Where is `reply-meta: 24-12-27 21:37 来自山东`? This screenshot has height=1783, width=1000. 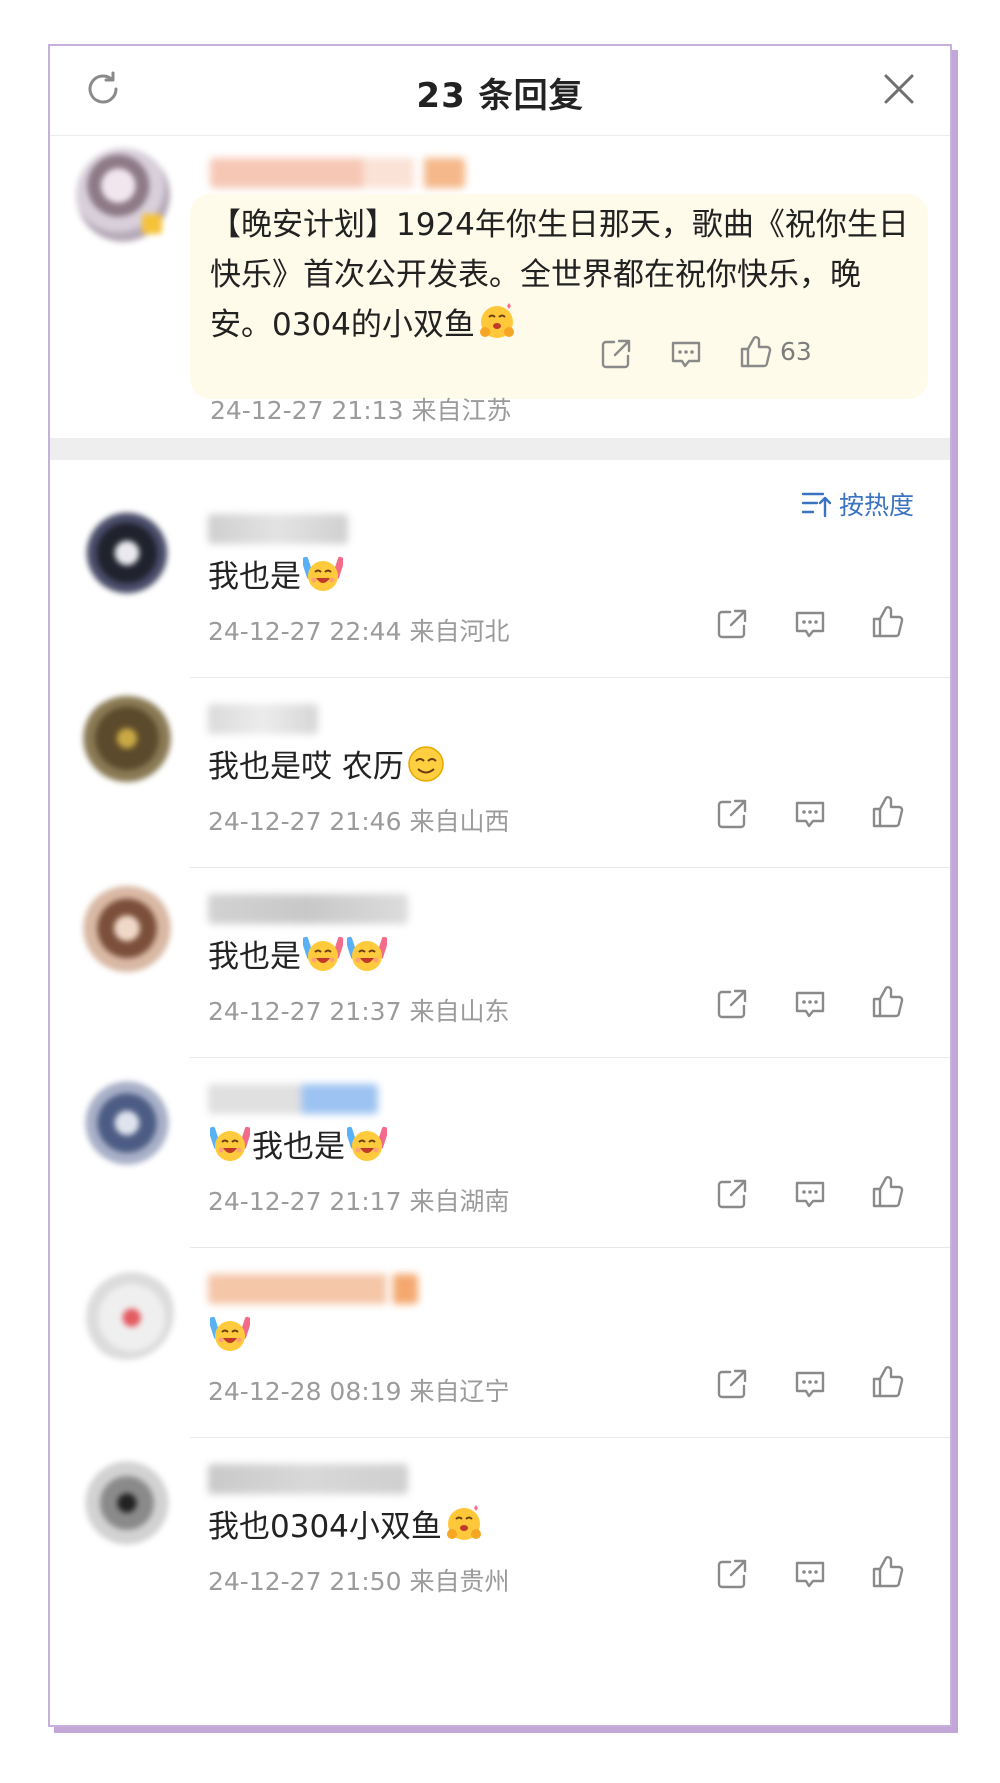 reply-meta: 24-12-27 21:37 来自山东 is located at coordinates (358, 1010).